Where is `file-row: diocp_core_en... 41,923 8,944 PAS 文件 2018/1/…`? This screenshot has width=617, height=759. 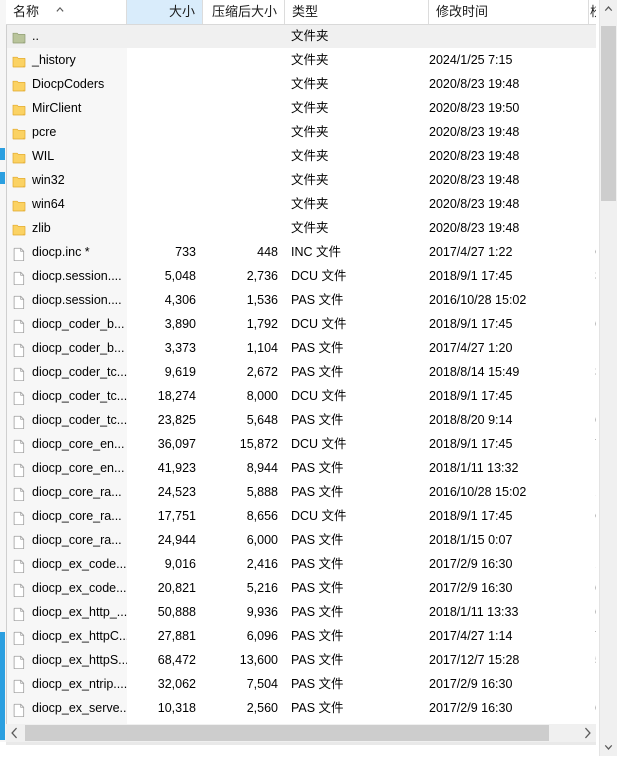
file-row: diocp_core_en... 41,923 8,944 PAS 文件 2018/1/… is located at coordinates (301, 468).